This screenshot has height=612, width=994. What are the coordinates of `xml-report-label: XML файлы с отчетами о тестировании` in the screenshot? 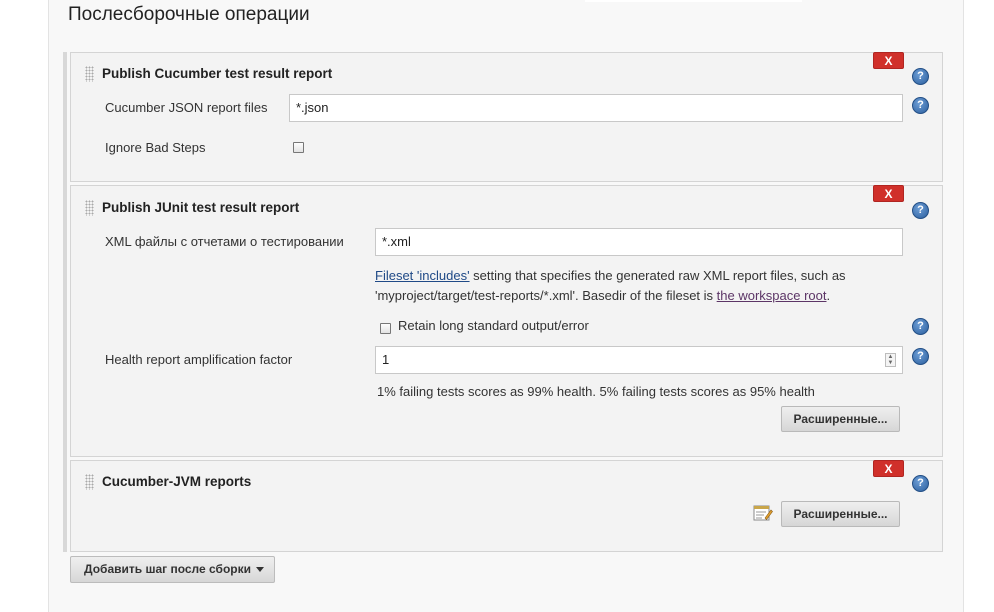 It's located at (224, 241).